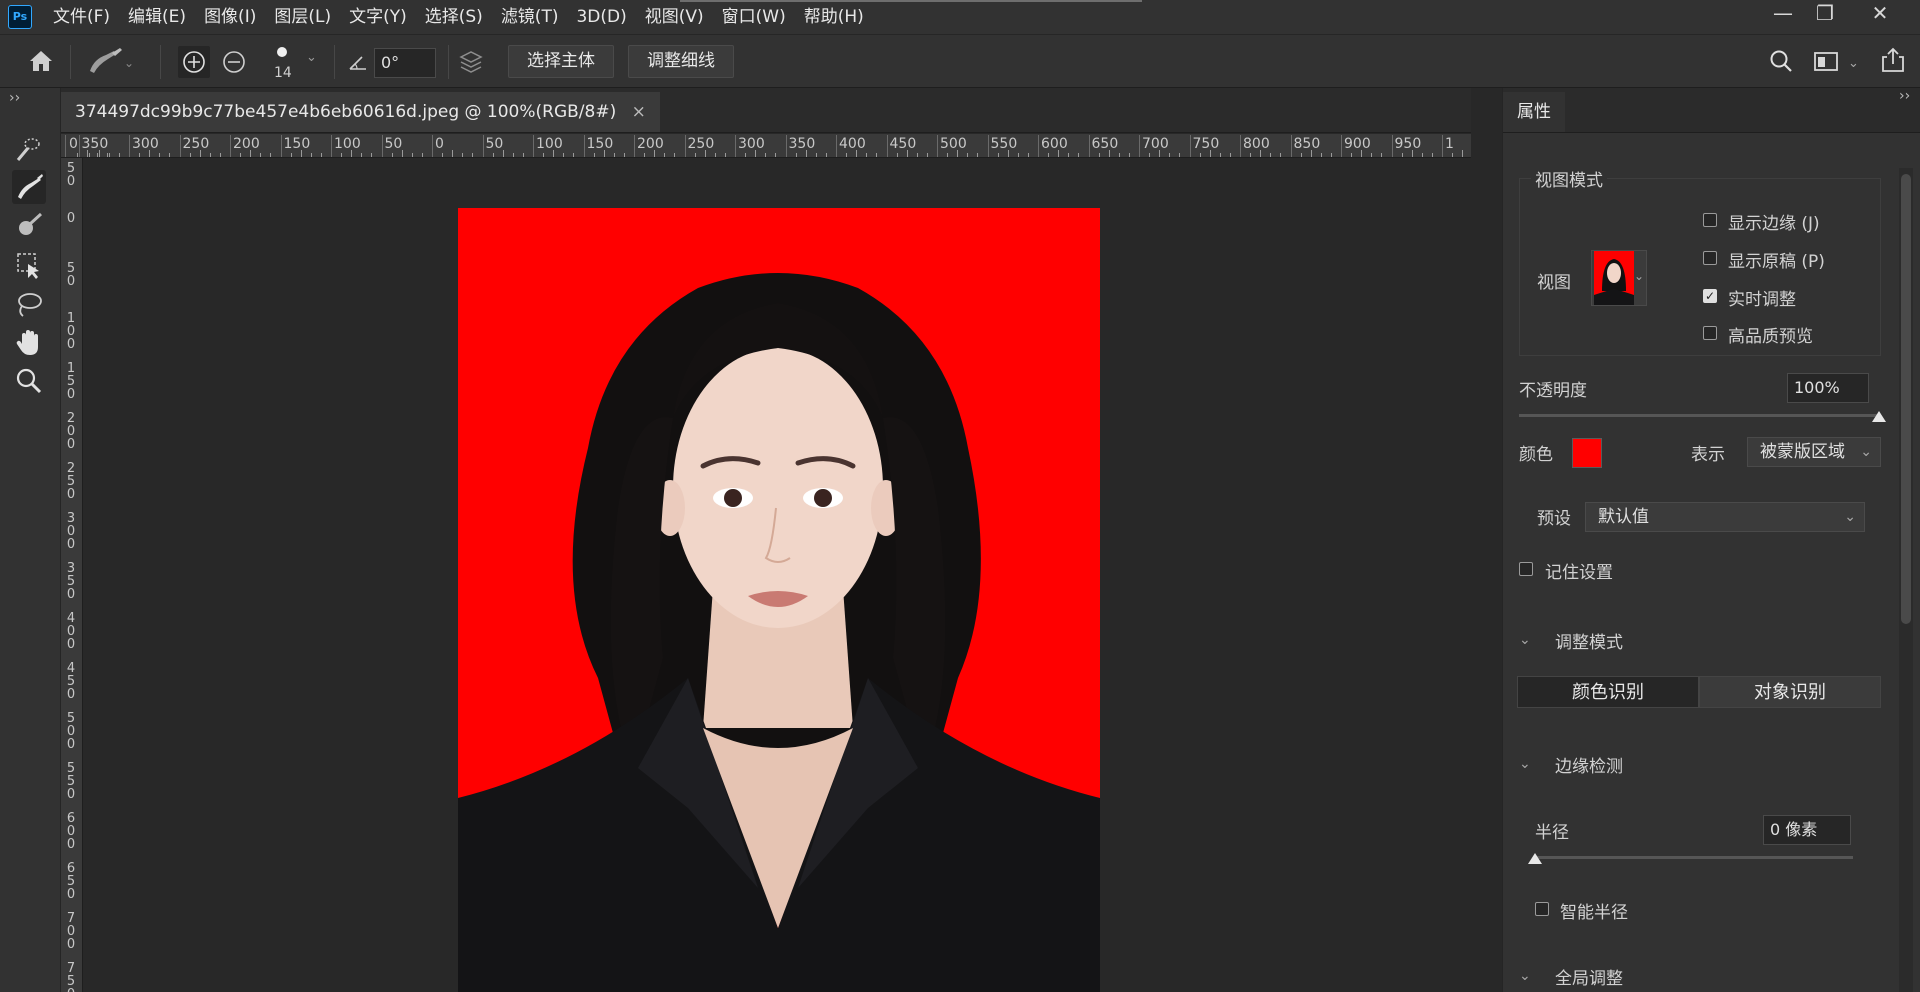 Image resolution: width=1920 pixels, height=992 pixels. Describe the element at coordinates (1534, 112) in the screenshot. I see `tab-properties: 属性` at that location.